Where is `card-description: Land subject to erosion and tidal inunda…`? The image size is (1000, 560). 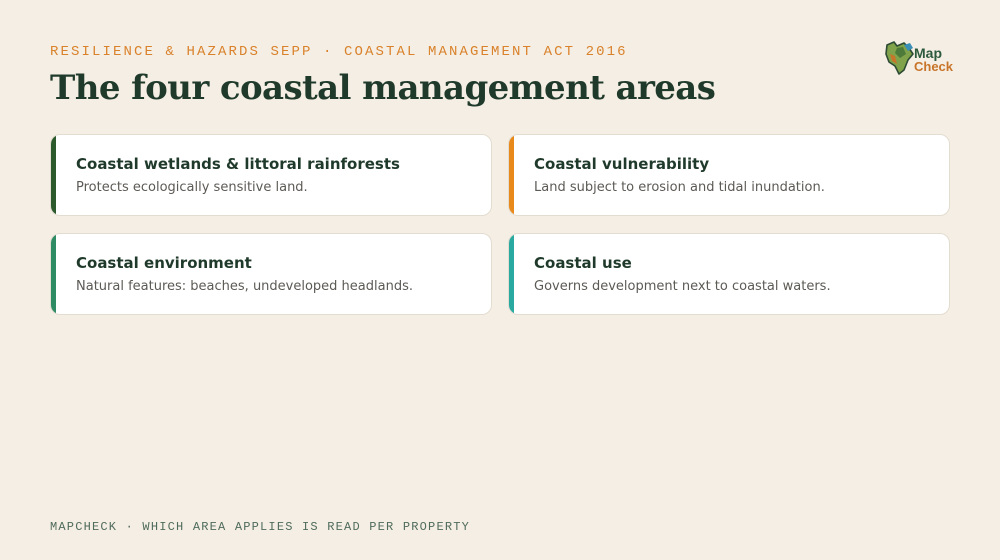
card-description: Land subject to erosion and tidal inunda… is located at coordinates (679, 187).